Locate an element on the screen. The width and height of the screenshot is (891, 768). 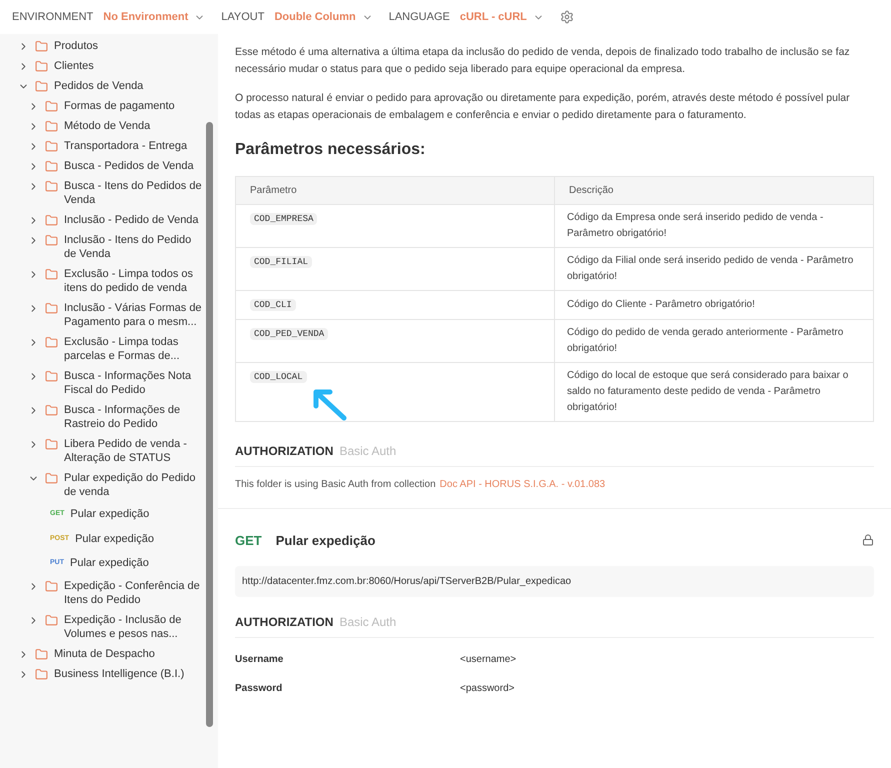
folder-item: Business Intelligence (B.I.) is located at coordinates (124, 673).